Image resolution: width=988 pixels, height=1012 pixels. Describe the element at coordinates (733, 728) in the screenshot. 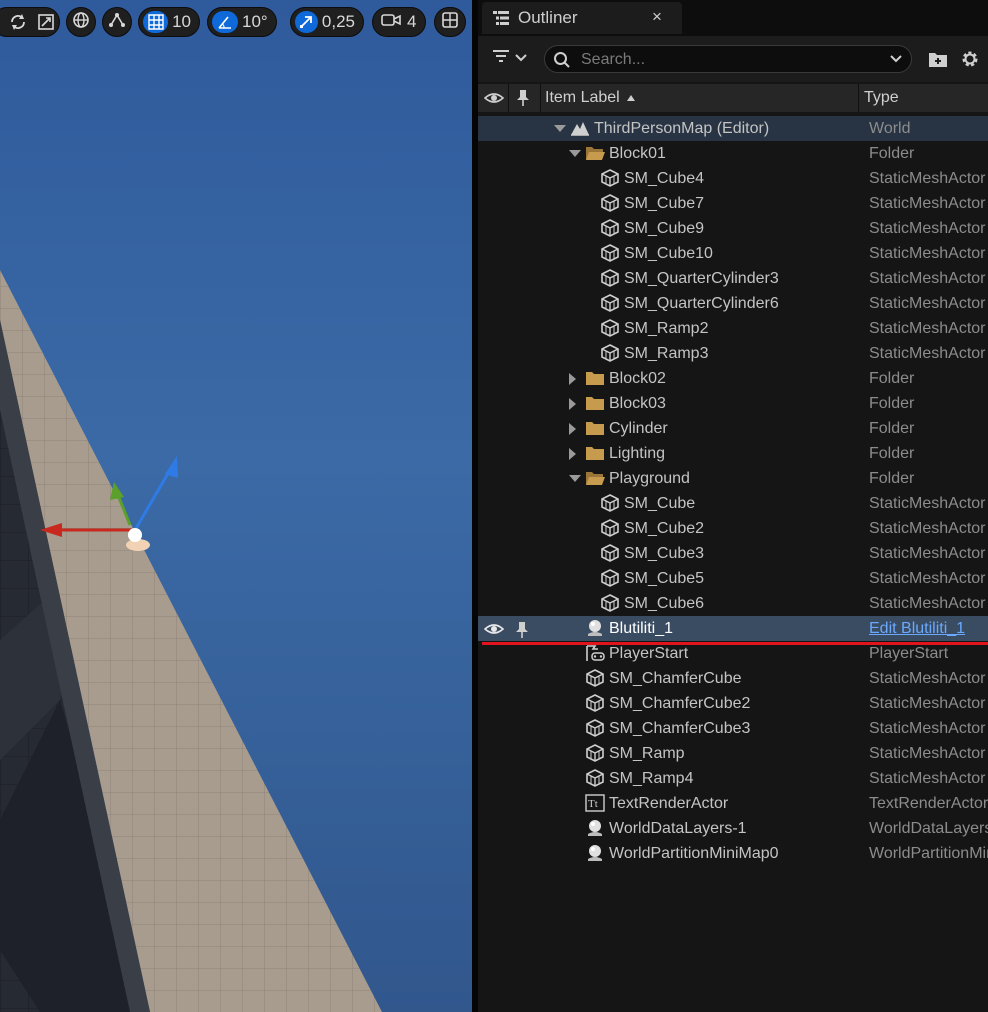

I see `outliner-row: SM_ChamferCube3 StaticMeshActor` at that location.